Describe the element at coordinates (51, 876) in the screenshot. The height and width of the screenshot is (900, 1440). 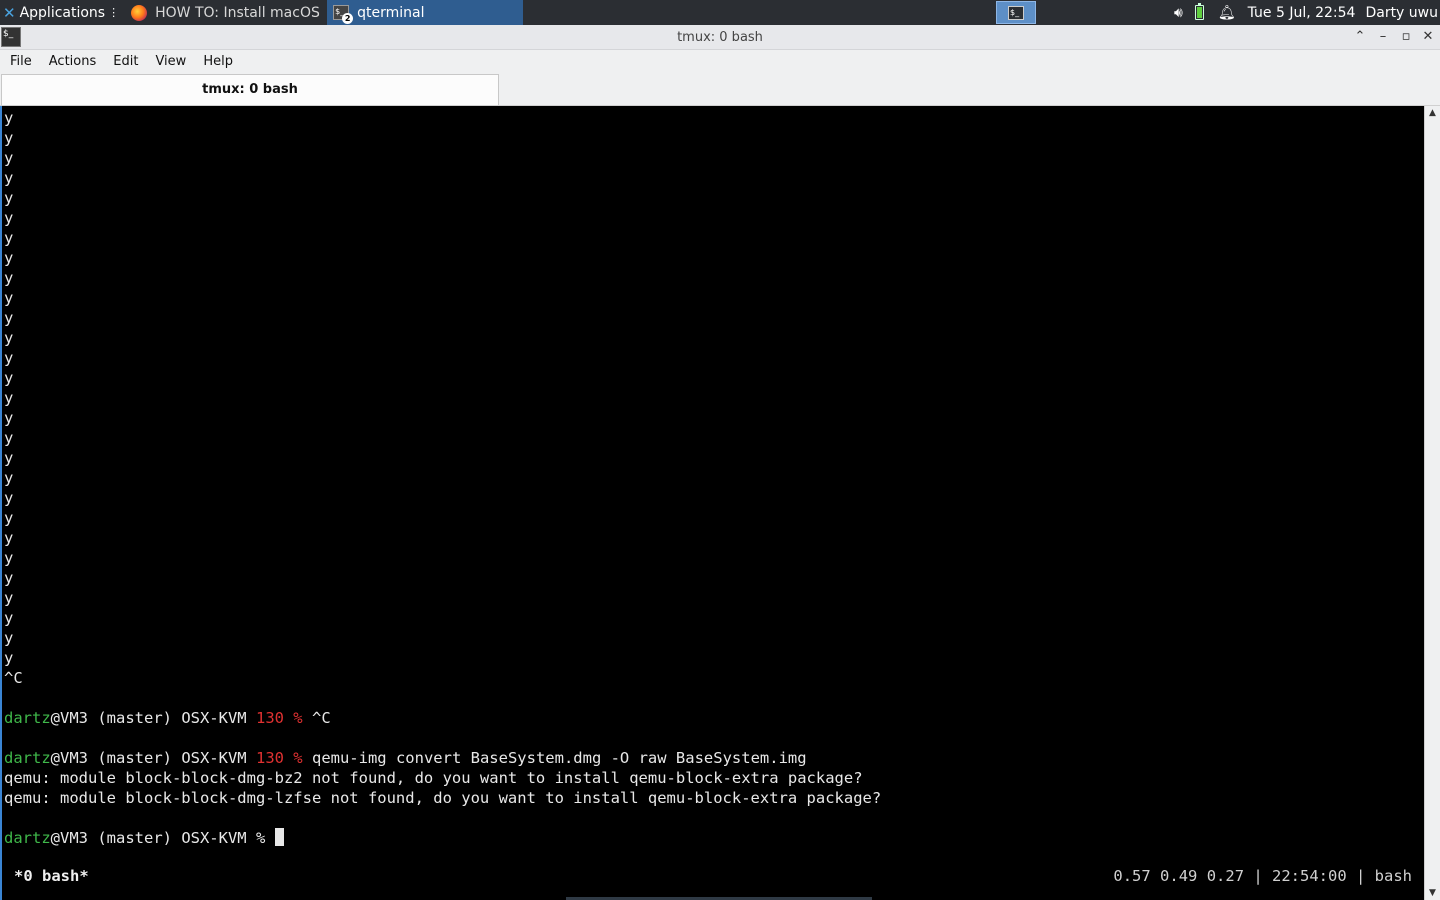
I see `tmux-status-window: *0 bash*` at that location.